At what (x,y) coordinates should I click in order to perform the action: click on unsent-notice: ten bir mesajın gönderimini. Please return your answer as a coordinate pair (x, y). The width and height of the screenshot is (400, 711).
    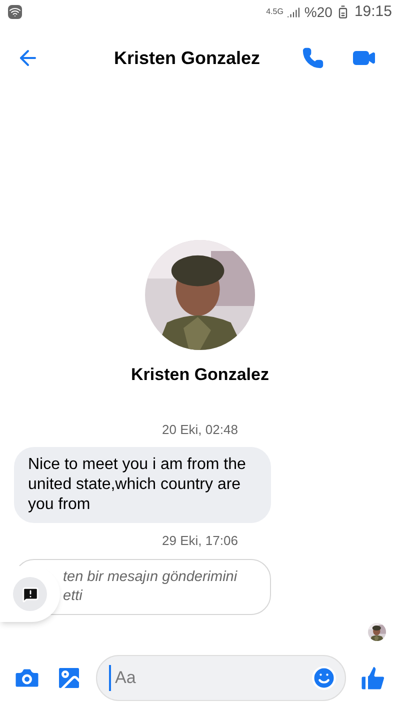
    Looking at the image, I should click on (150, 577).